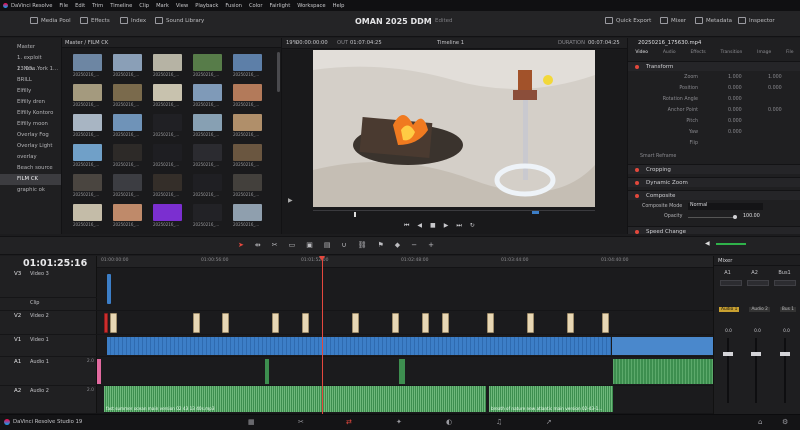 Image resolution: width=800 pixels, height=430 pixels. What do you see at coordinates (713, 20) in the screenshot?
I see `metadata-button: Metadata` at bounding box center [713, 20].